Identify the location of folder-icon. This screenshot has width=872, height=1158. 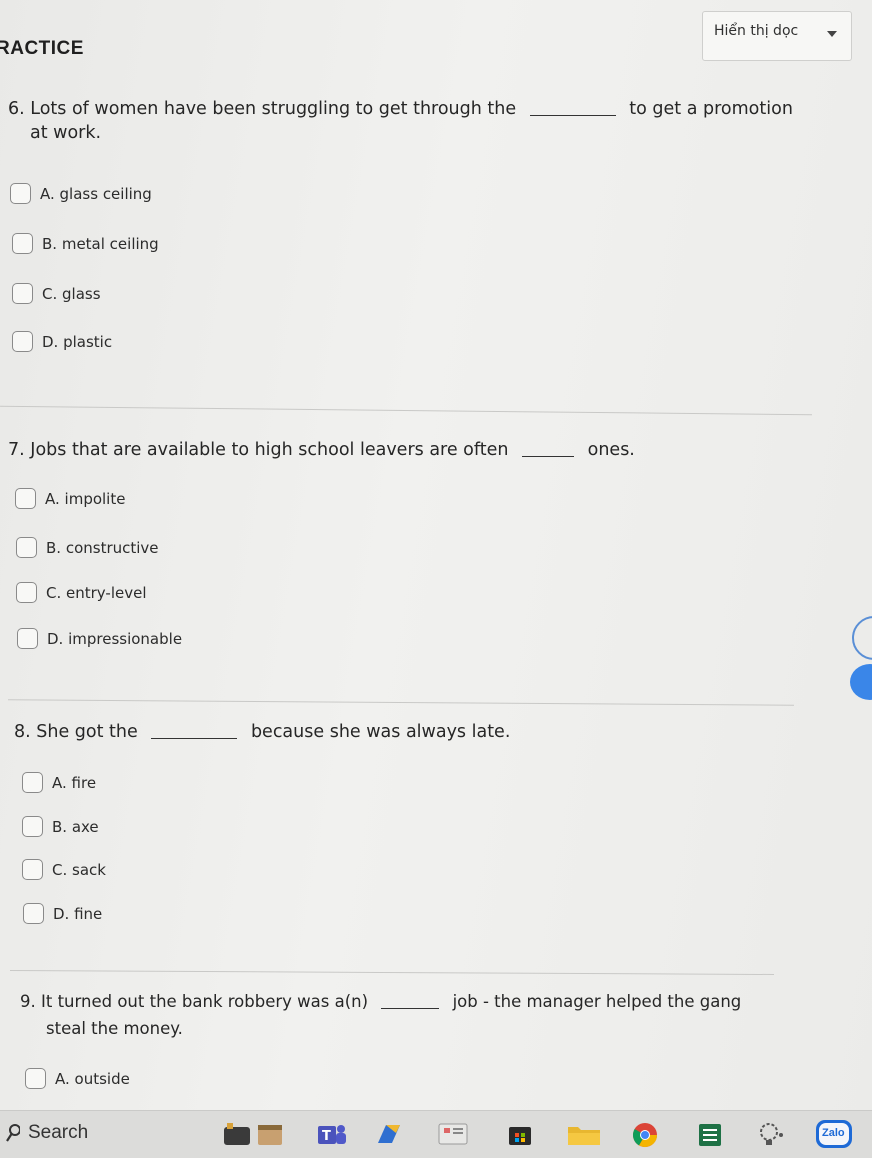
(584, 1136).